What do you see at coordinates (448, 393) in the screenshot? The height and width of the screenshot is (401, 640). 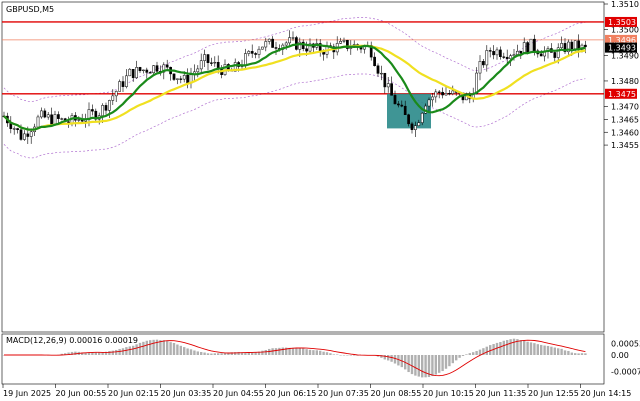 I see `time-tick-label: 20 Jun 10:15` at bounding box center [448, 393].